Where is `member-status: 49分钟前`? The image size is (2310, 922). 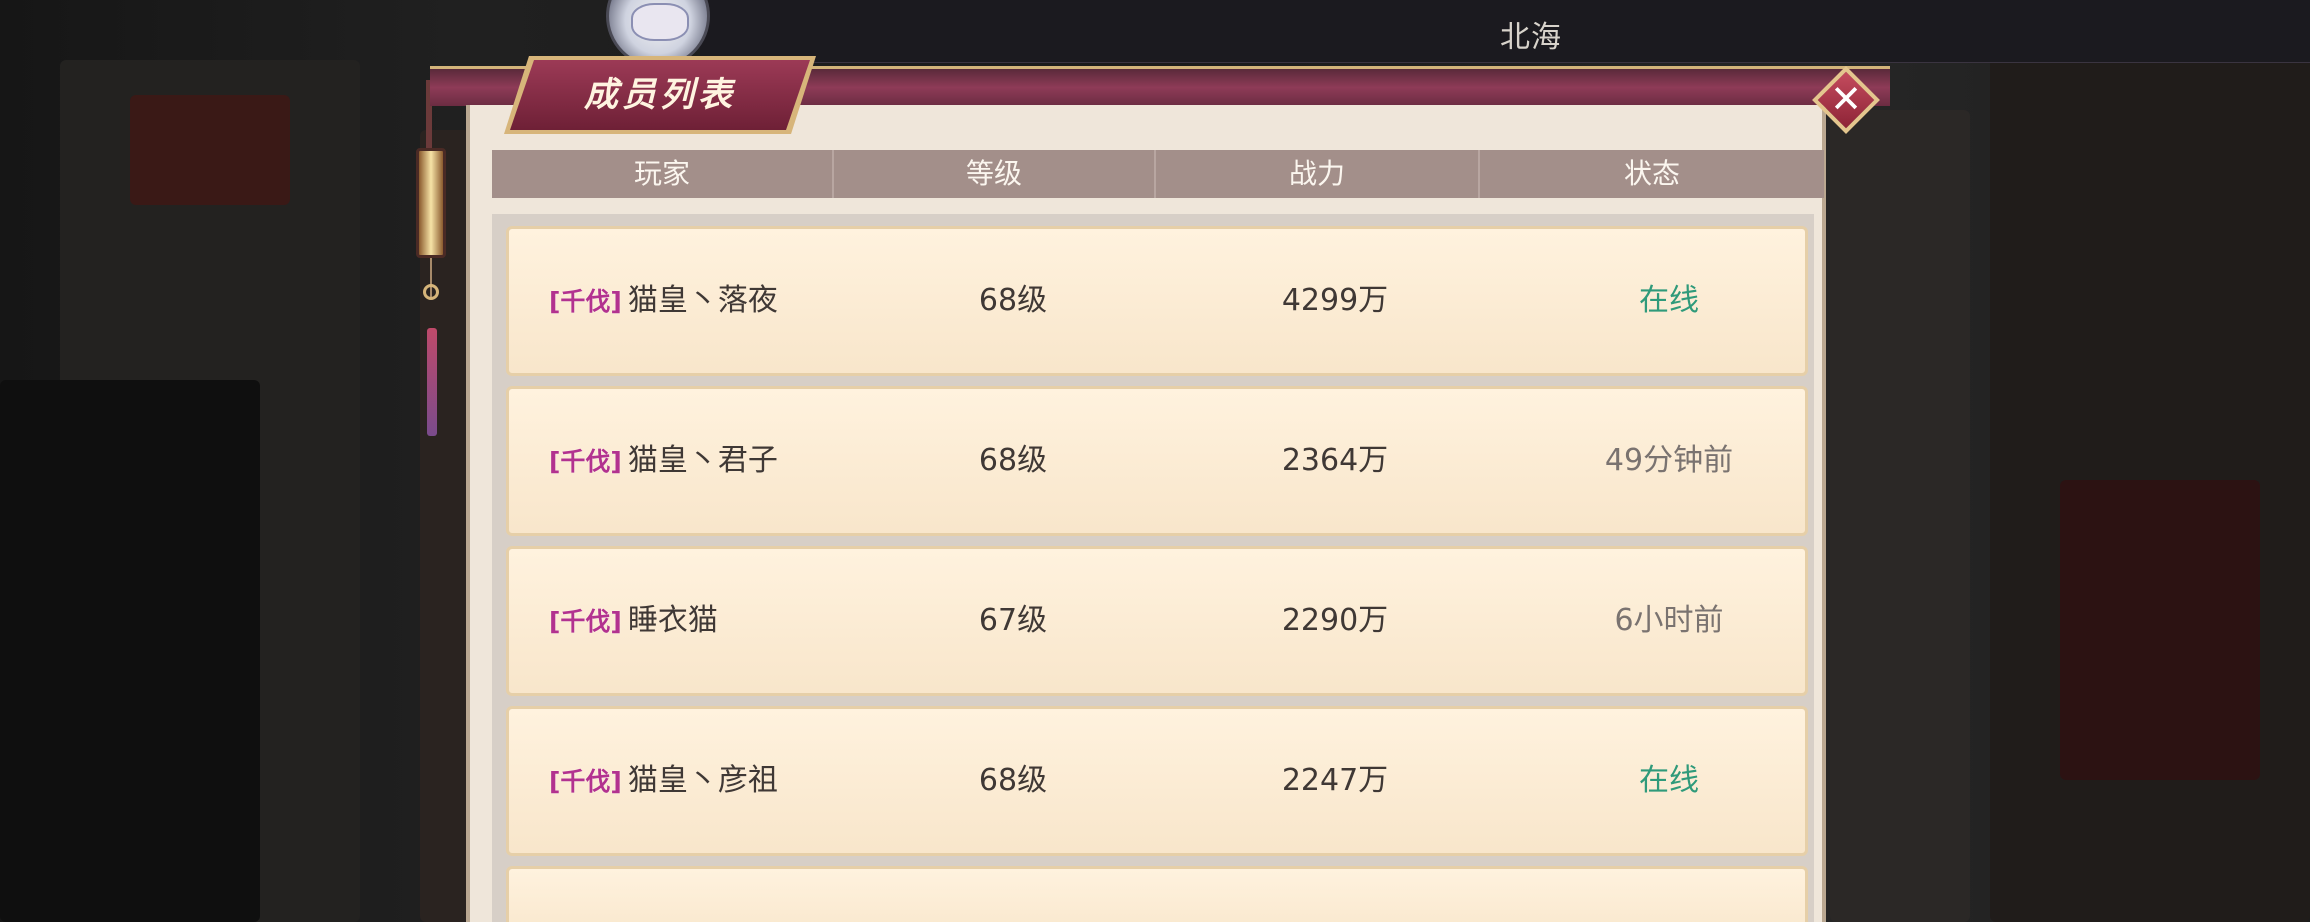
member-status: 49分钟前 is located at coordinates (1669, 460).